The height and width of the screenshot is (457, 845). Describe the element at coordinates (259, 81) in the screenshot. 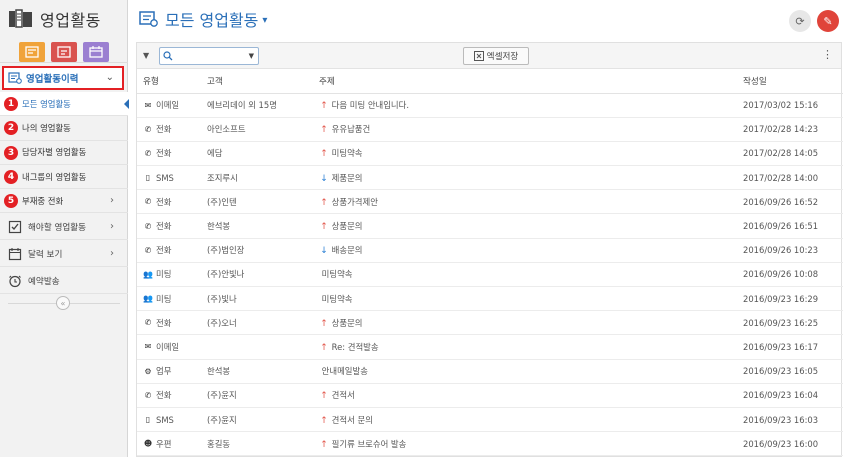

I see `column-header-customer: 고객` at that location.